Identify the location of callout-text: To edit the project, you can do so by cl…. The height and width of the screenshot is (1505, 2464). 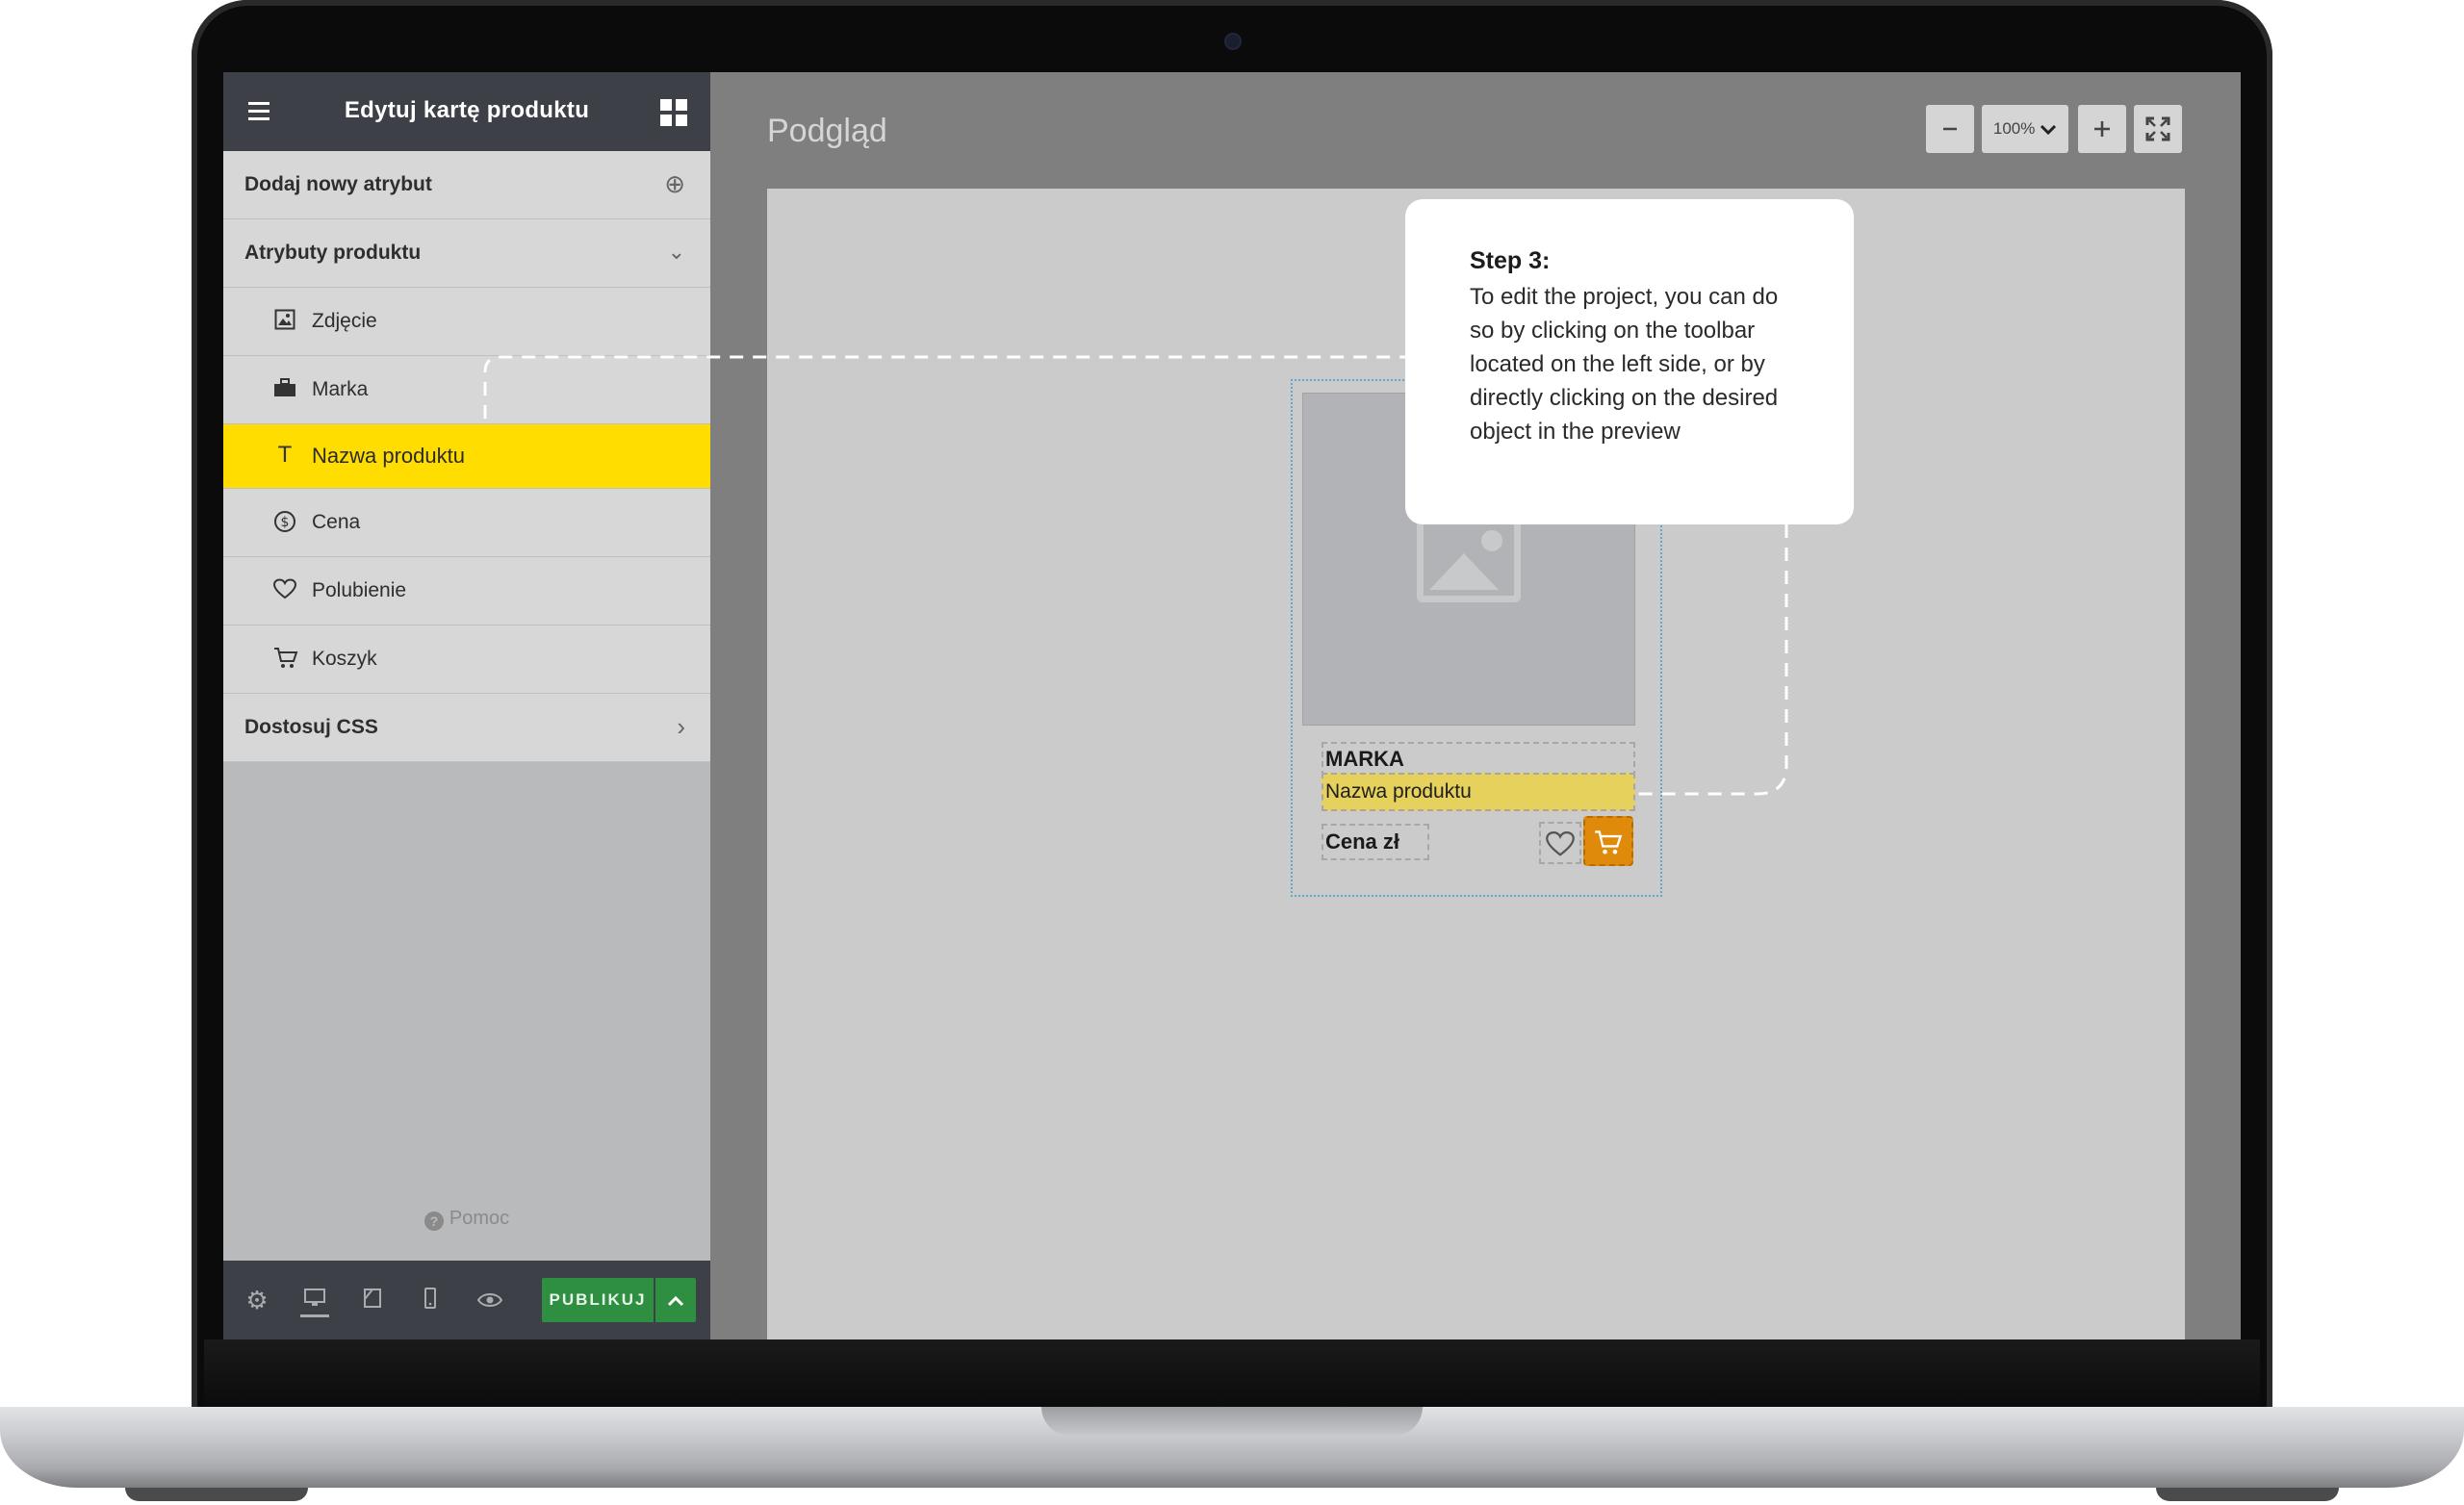
(1624, 365).